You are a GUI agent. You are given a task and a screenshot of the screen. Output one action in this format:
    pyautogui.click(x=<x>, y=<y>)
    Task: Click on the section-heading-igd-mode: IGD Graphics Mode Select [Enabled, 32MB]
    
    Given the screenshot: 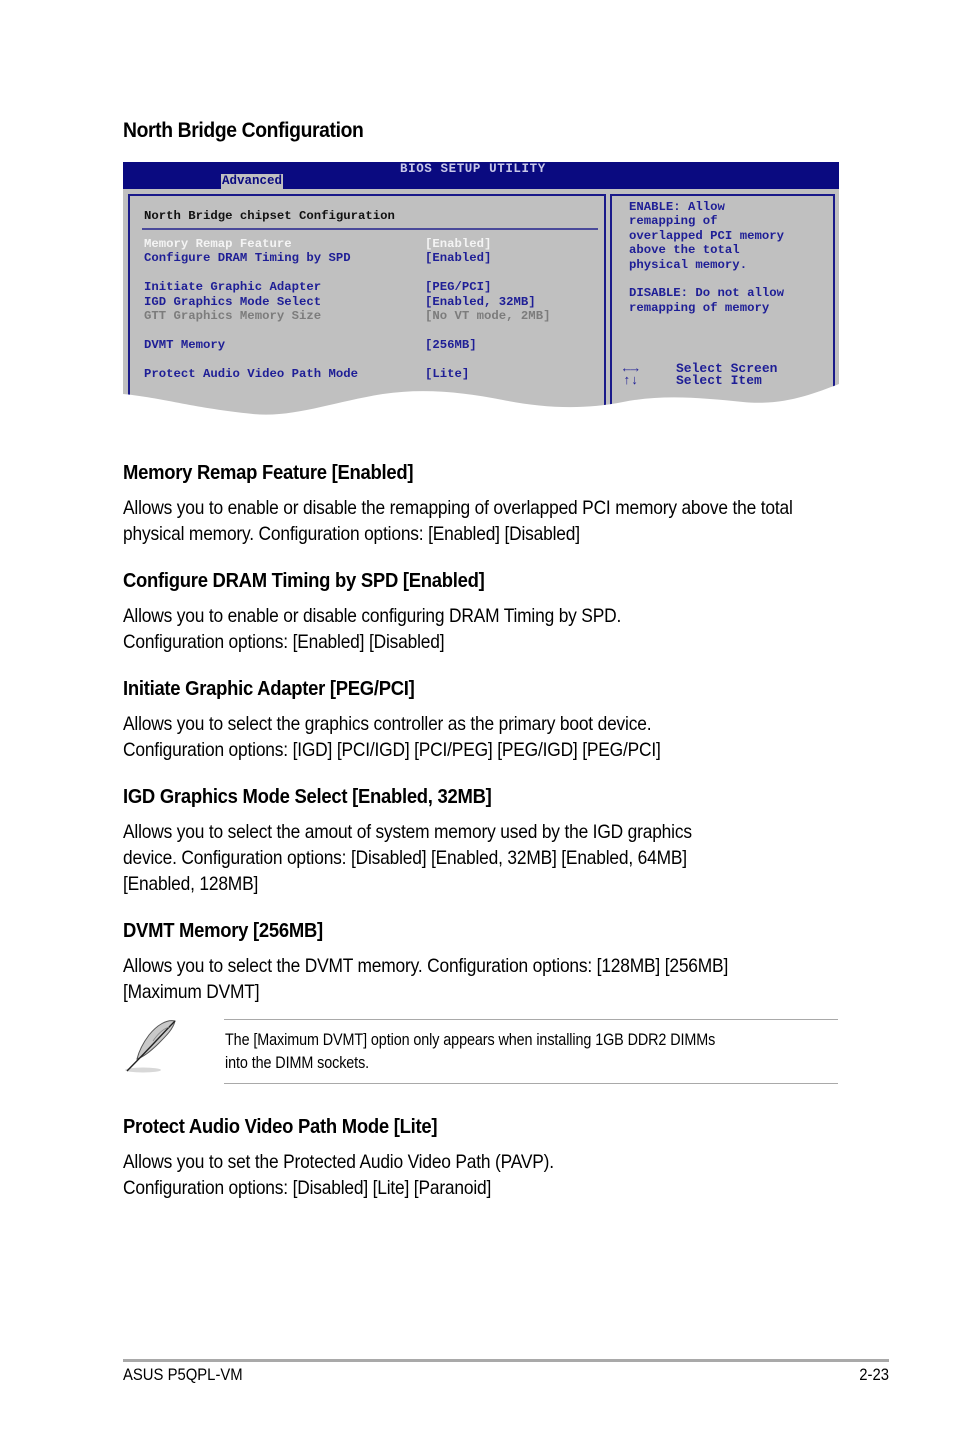 What is the action you would take?
    pyautogui.click(x=307, y=796)
    